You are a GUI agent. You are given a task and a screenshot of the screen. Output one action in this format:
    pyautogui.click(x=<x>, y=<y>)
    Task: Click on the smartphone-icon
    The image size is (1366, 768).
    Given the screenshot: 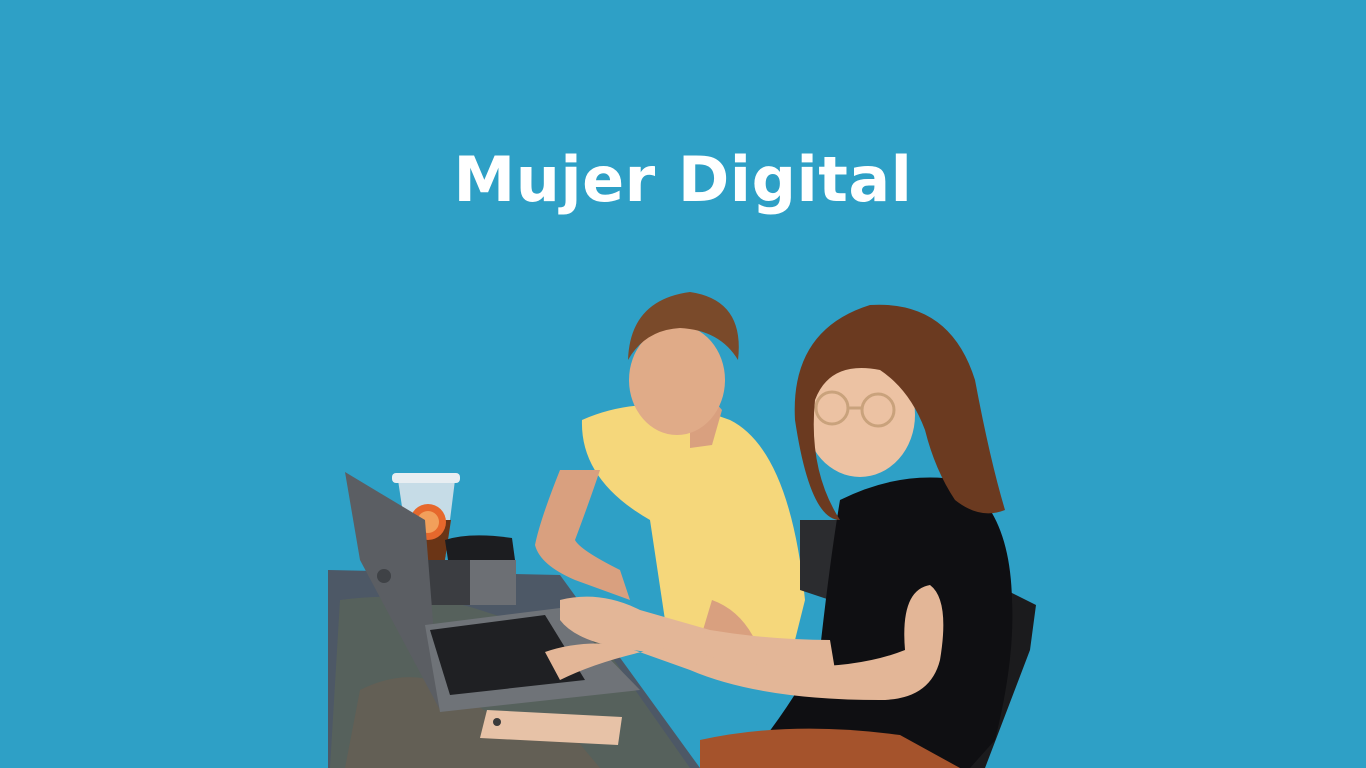 What is the action you would take?
    pyautogui.click(x=551, y=727)
    